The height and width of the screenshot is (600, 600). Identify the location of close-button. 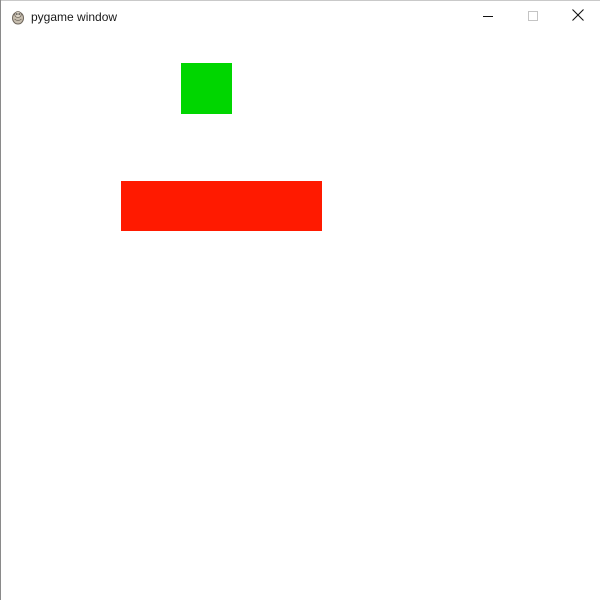
(577, 16).